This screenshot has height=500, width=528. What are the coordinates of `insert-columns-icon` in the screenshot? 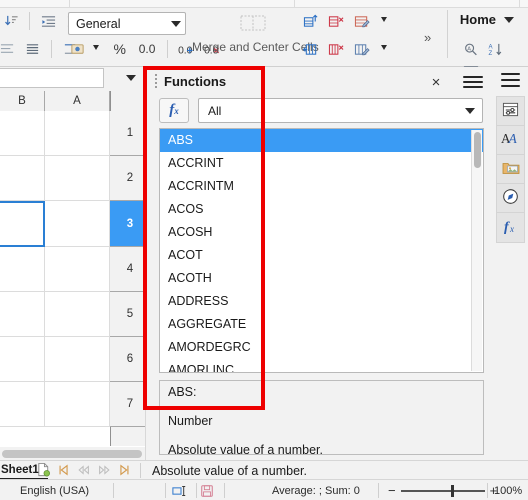 It's located at (311, 49).